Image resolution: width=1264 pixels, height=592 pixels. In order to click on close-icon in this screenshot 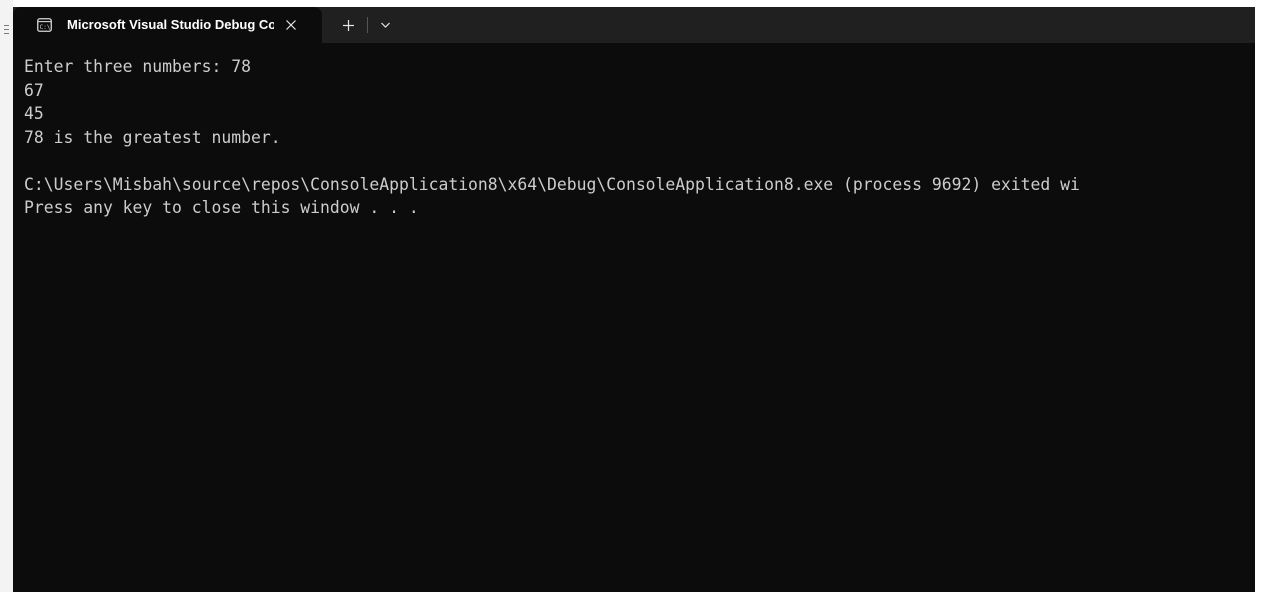, I will do `click(291, 25)`.